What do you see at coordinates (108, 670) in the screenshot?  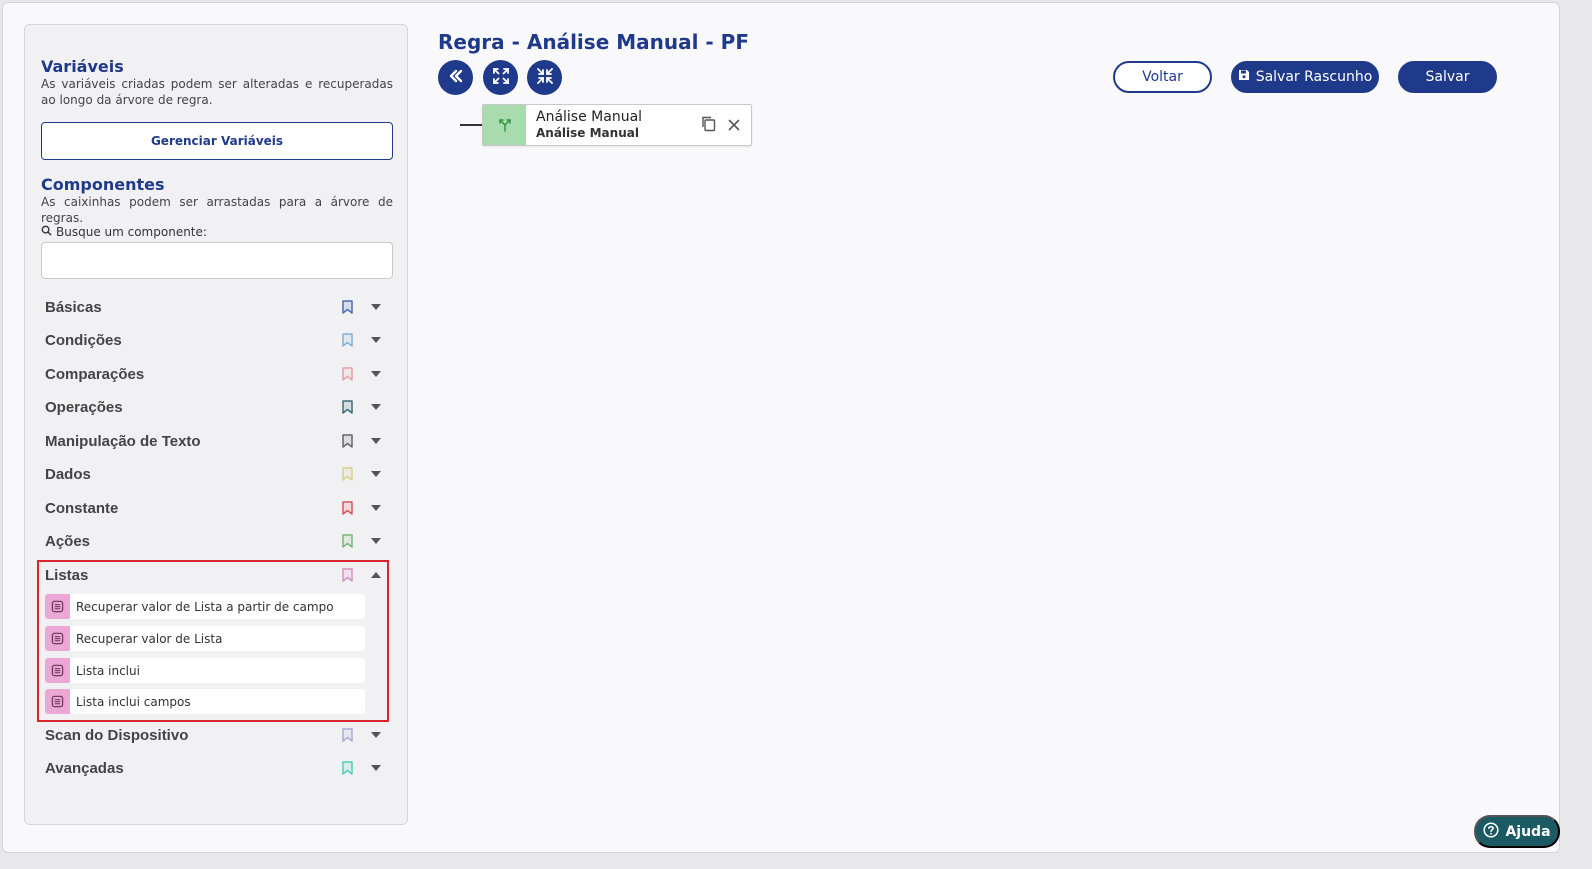 I see `list-item-label: Lista inclui` at bounding box center [108, 670].